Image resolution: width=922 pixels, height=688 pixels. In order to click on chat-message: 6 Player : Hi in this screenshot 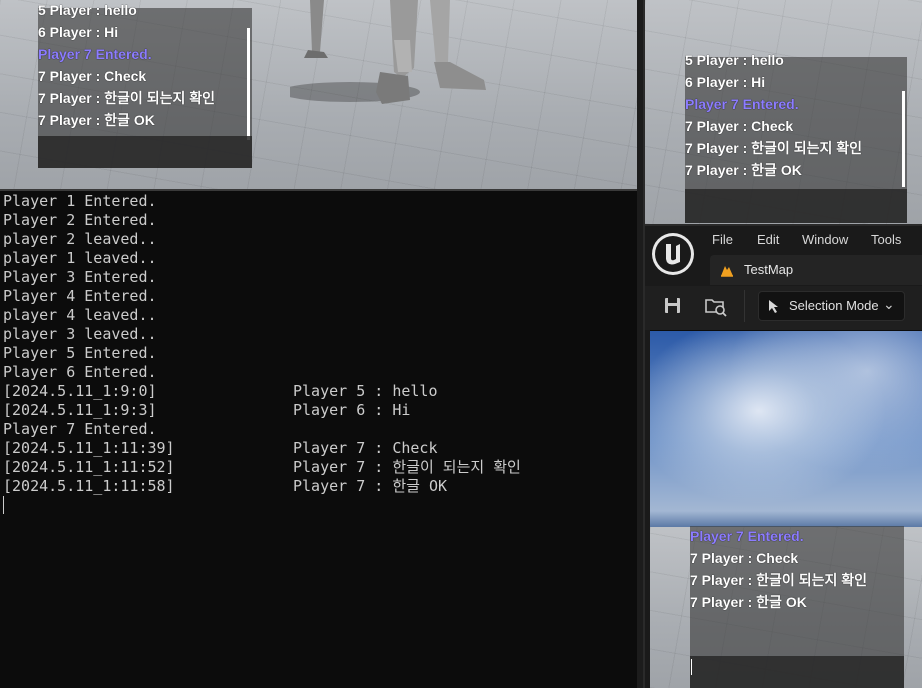, I will do `click(126, 32)`.